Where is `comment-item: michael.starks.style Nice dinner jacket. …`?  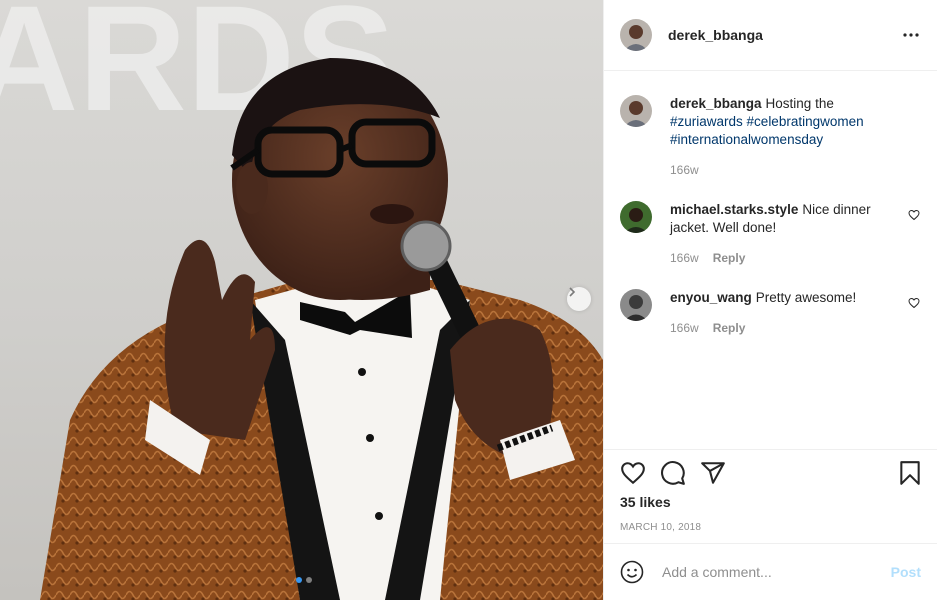
comment-item: michael.starks.style Nice dinner jacket. … is located at coordinates (770, 234).